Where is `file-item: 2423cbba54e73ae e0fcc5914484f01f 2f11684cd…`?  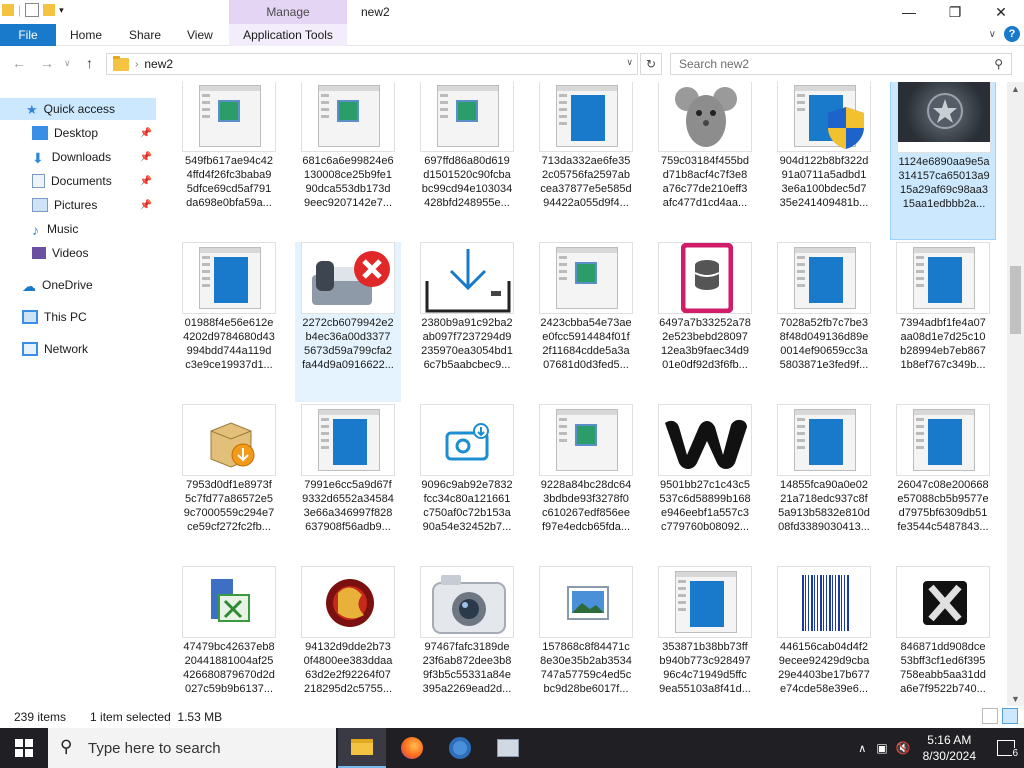
file-item: 2423cbba54e73ae e0fcc5914484f01f 2f11684cd… is located at coordinates (586, 322).